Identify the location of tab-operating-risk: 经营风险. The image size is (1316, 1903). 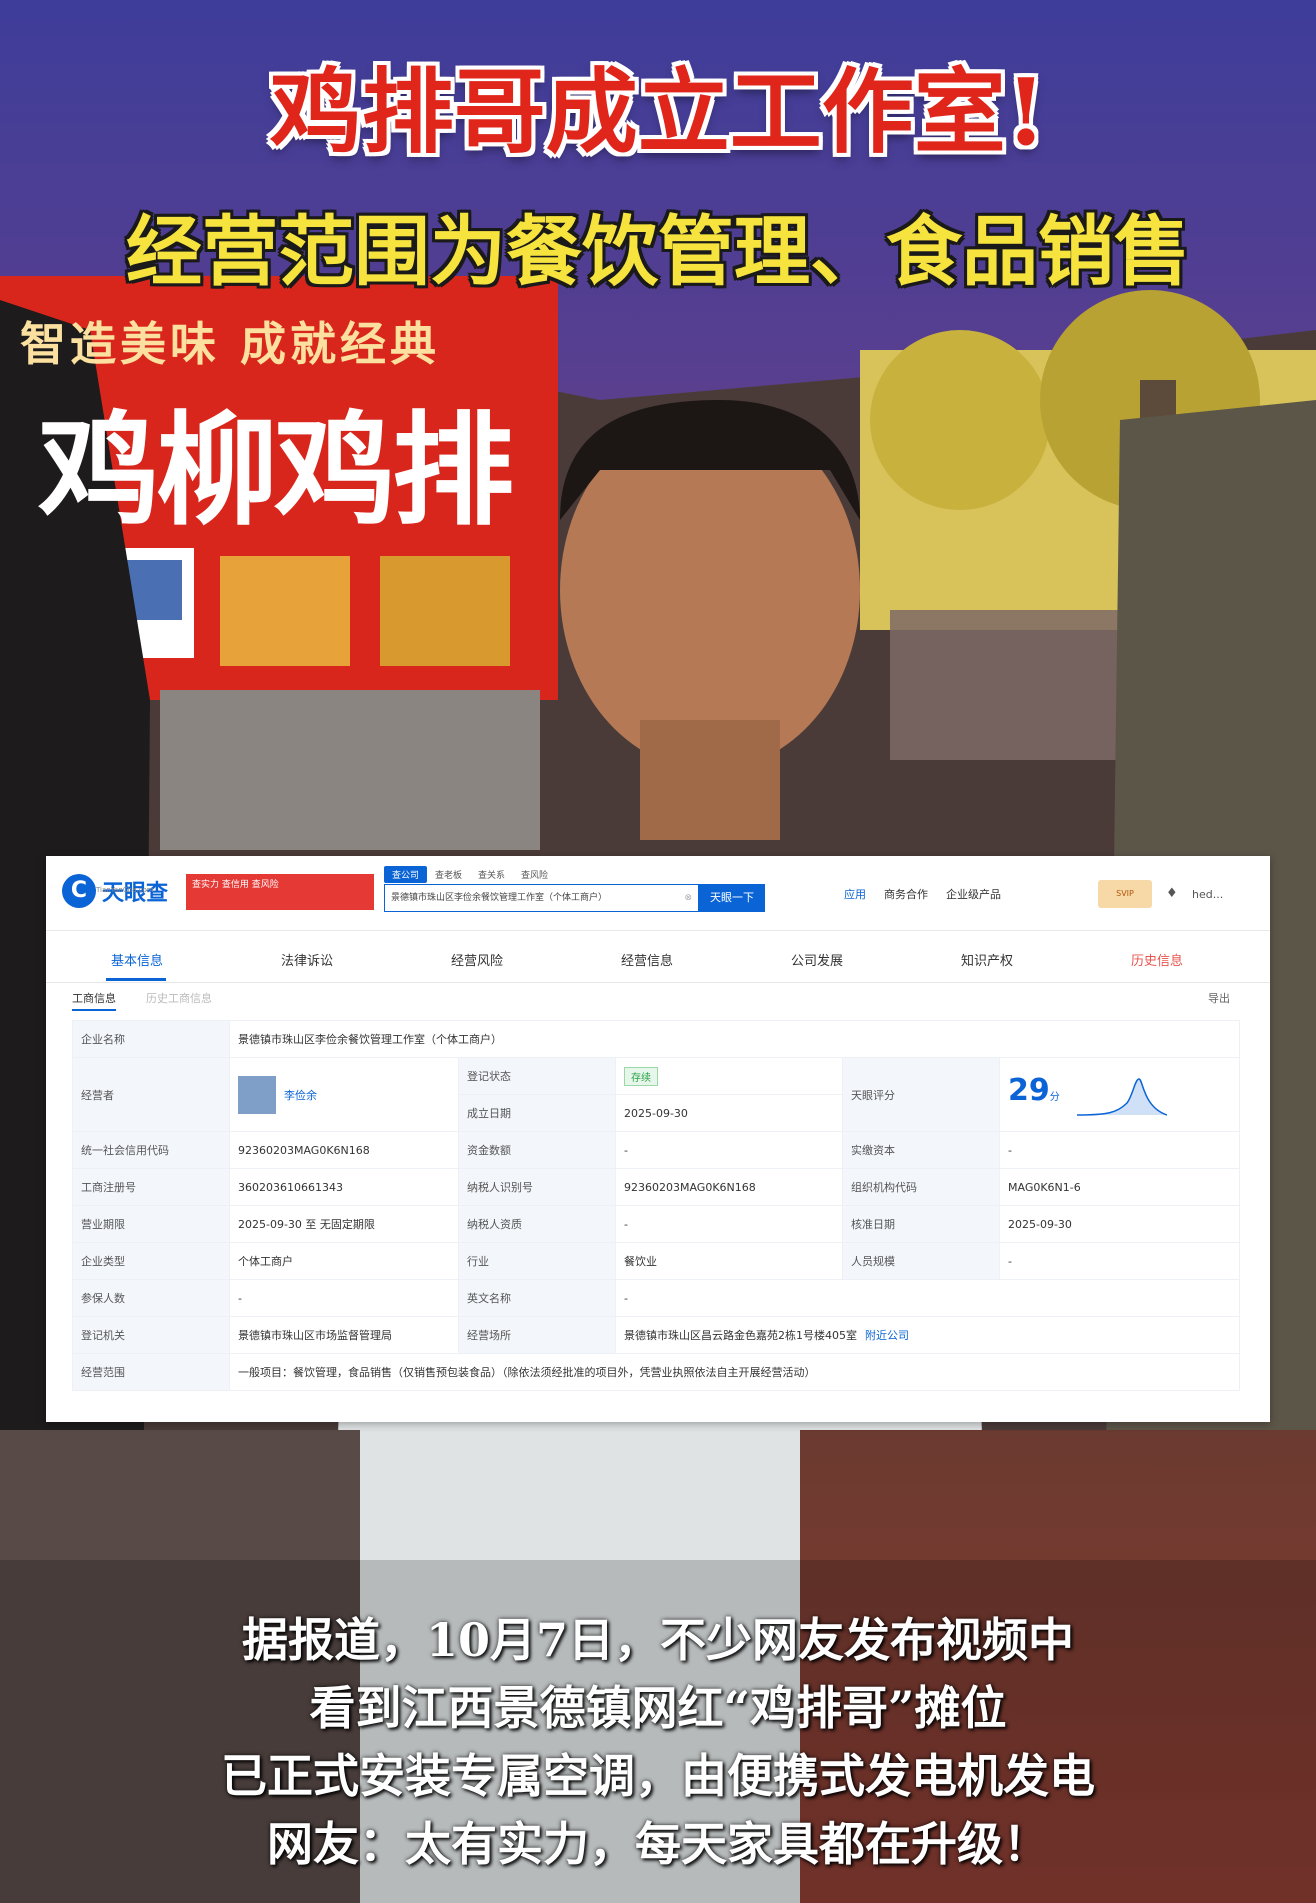
(477, 959).